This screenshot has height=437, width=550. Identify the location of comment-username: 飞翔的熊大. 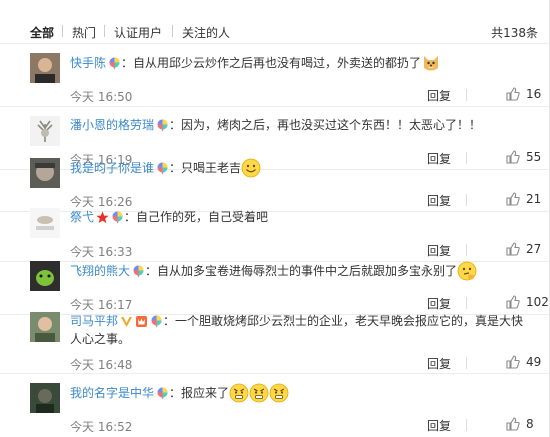
(100, 271).